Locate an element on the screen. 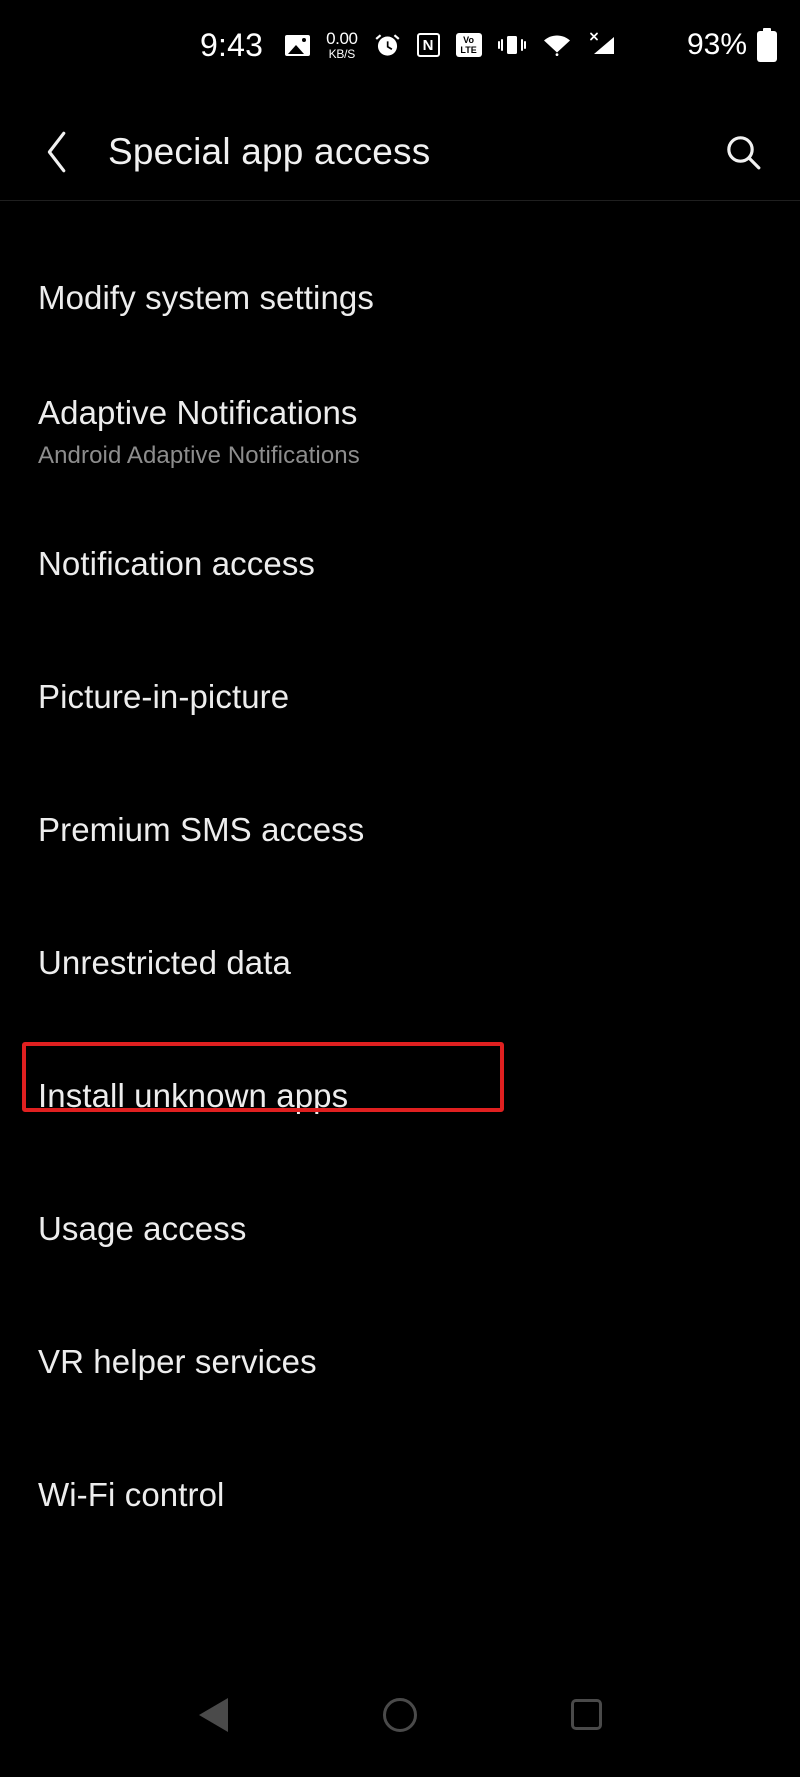  app-bar: Special app access is located at coordinates (400, 152).